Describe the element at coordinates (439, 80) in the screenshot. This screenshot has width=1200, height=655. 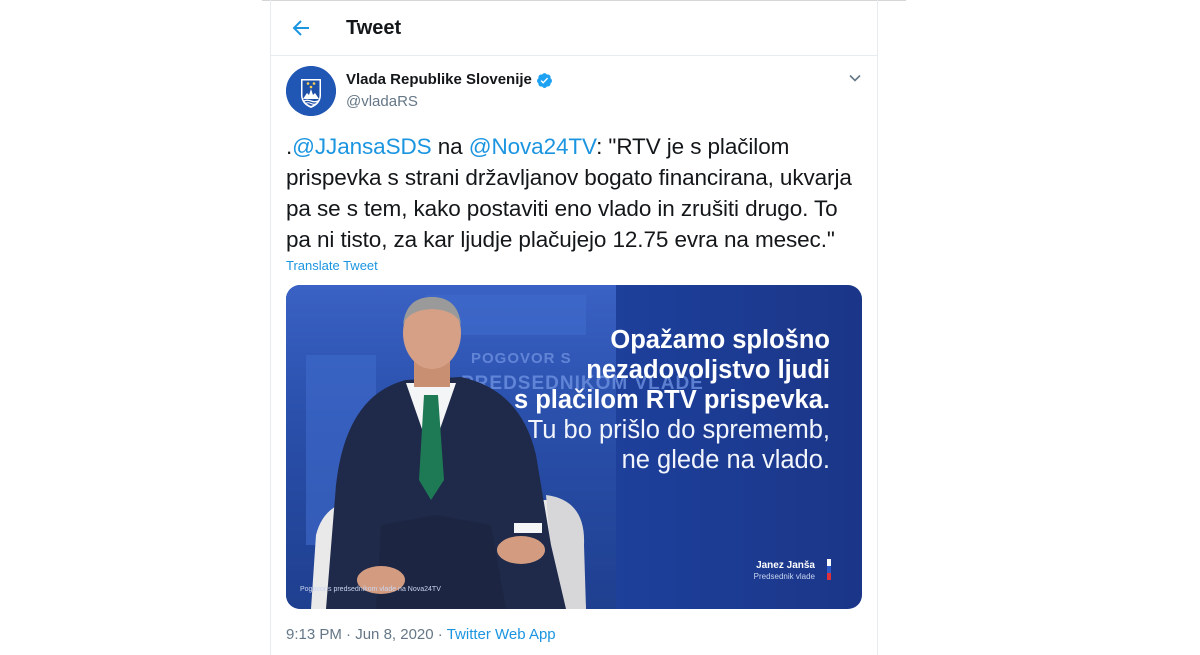
I see `author-name: Vlada Republike Slovenije` at that location.